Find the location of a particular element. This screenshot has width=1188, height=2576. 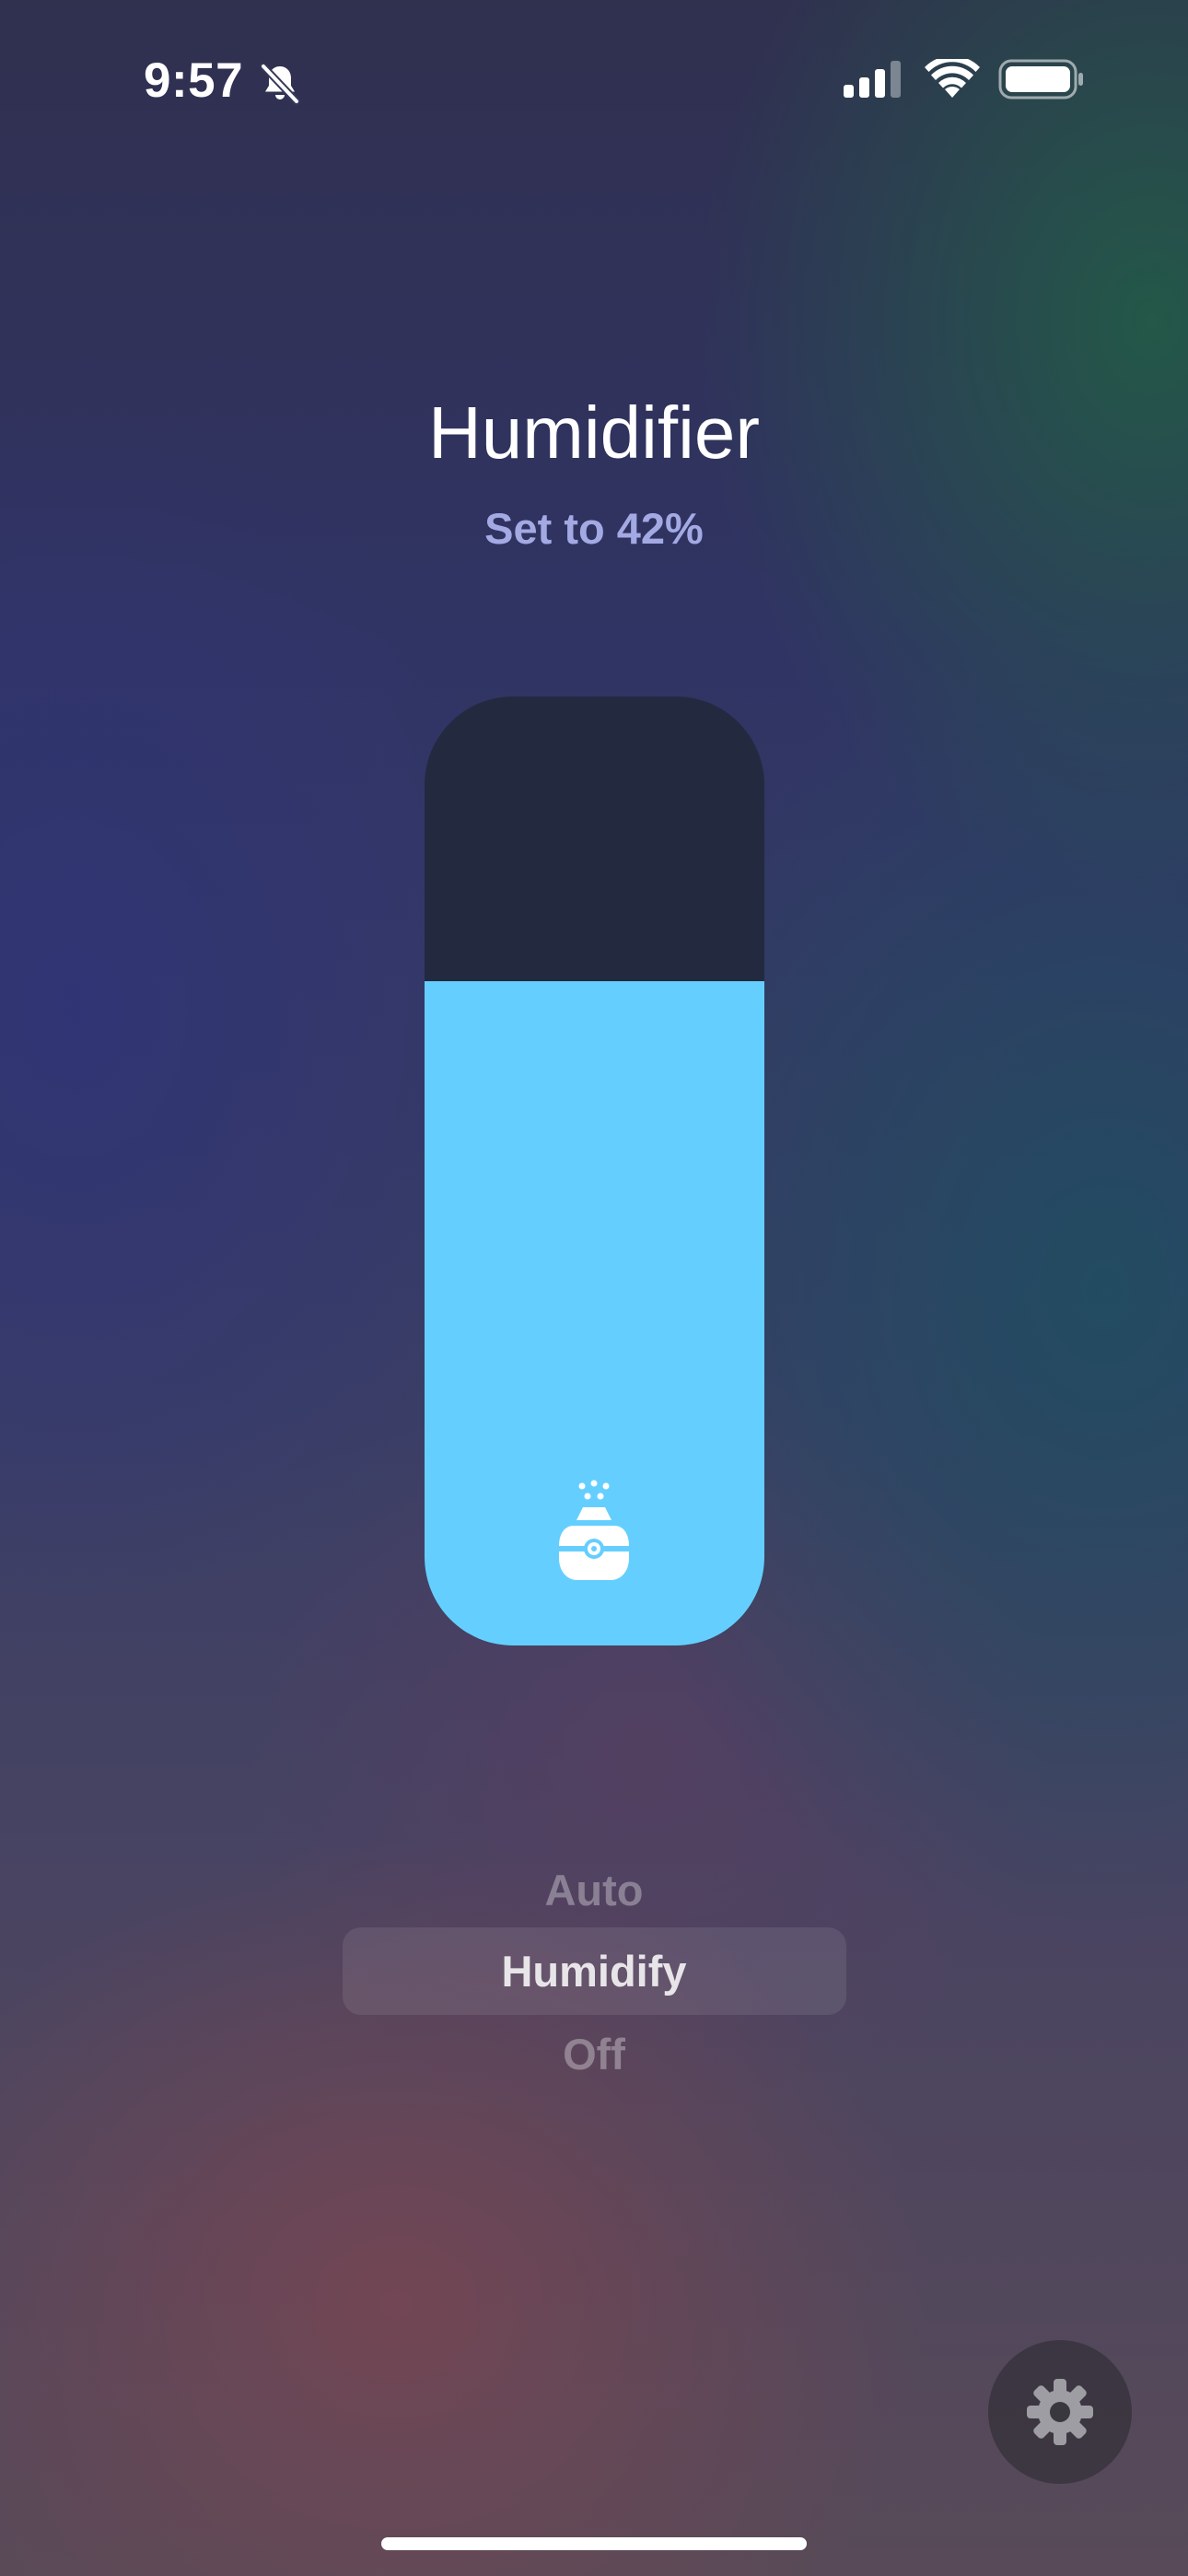

mode-option-auto: Auto is located at coordinates (594, 1891).